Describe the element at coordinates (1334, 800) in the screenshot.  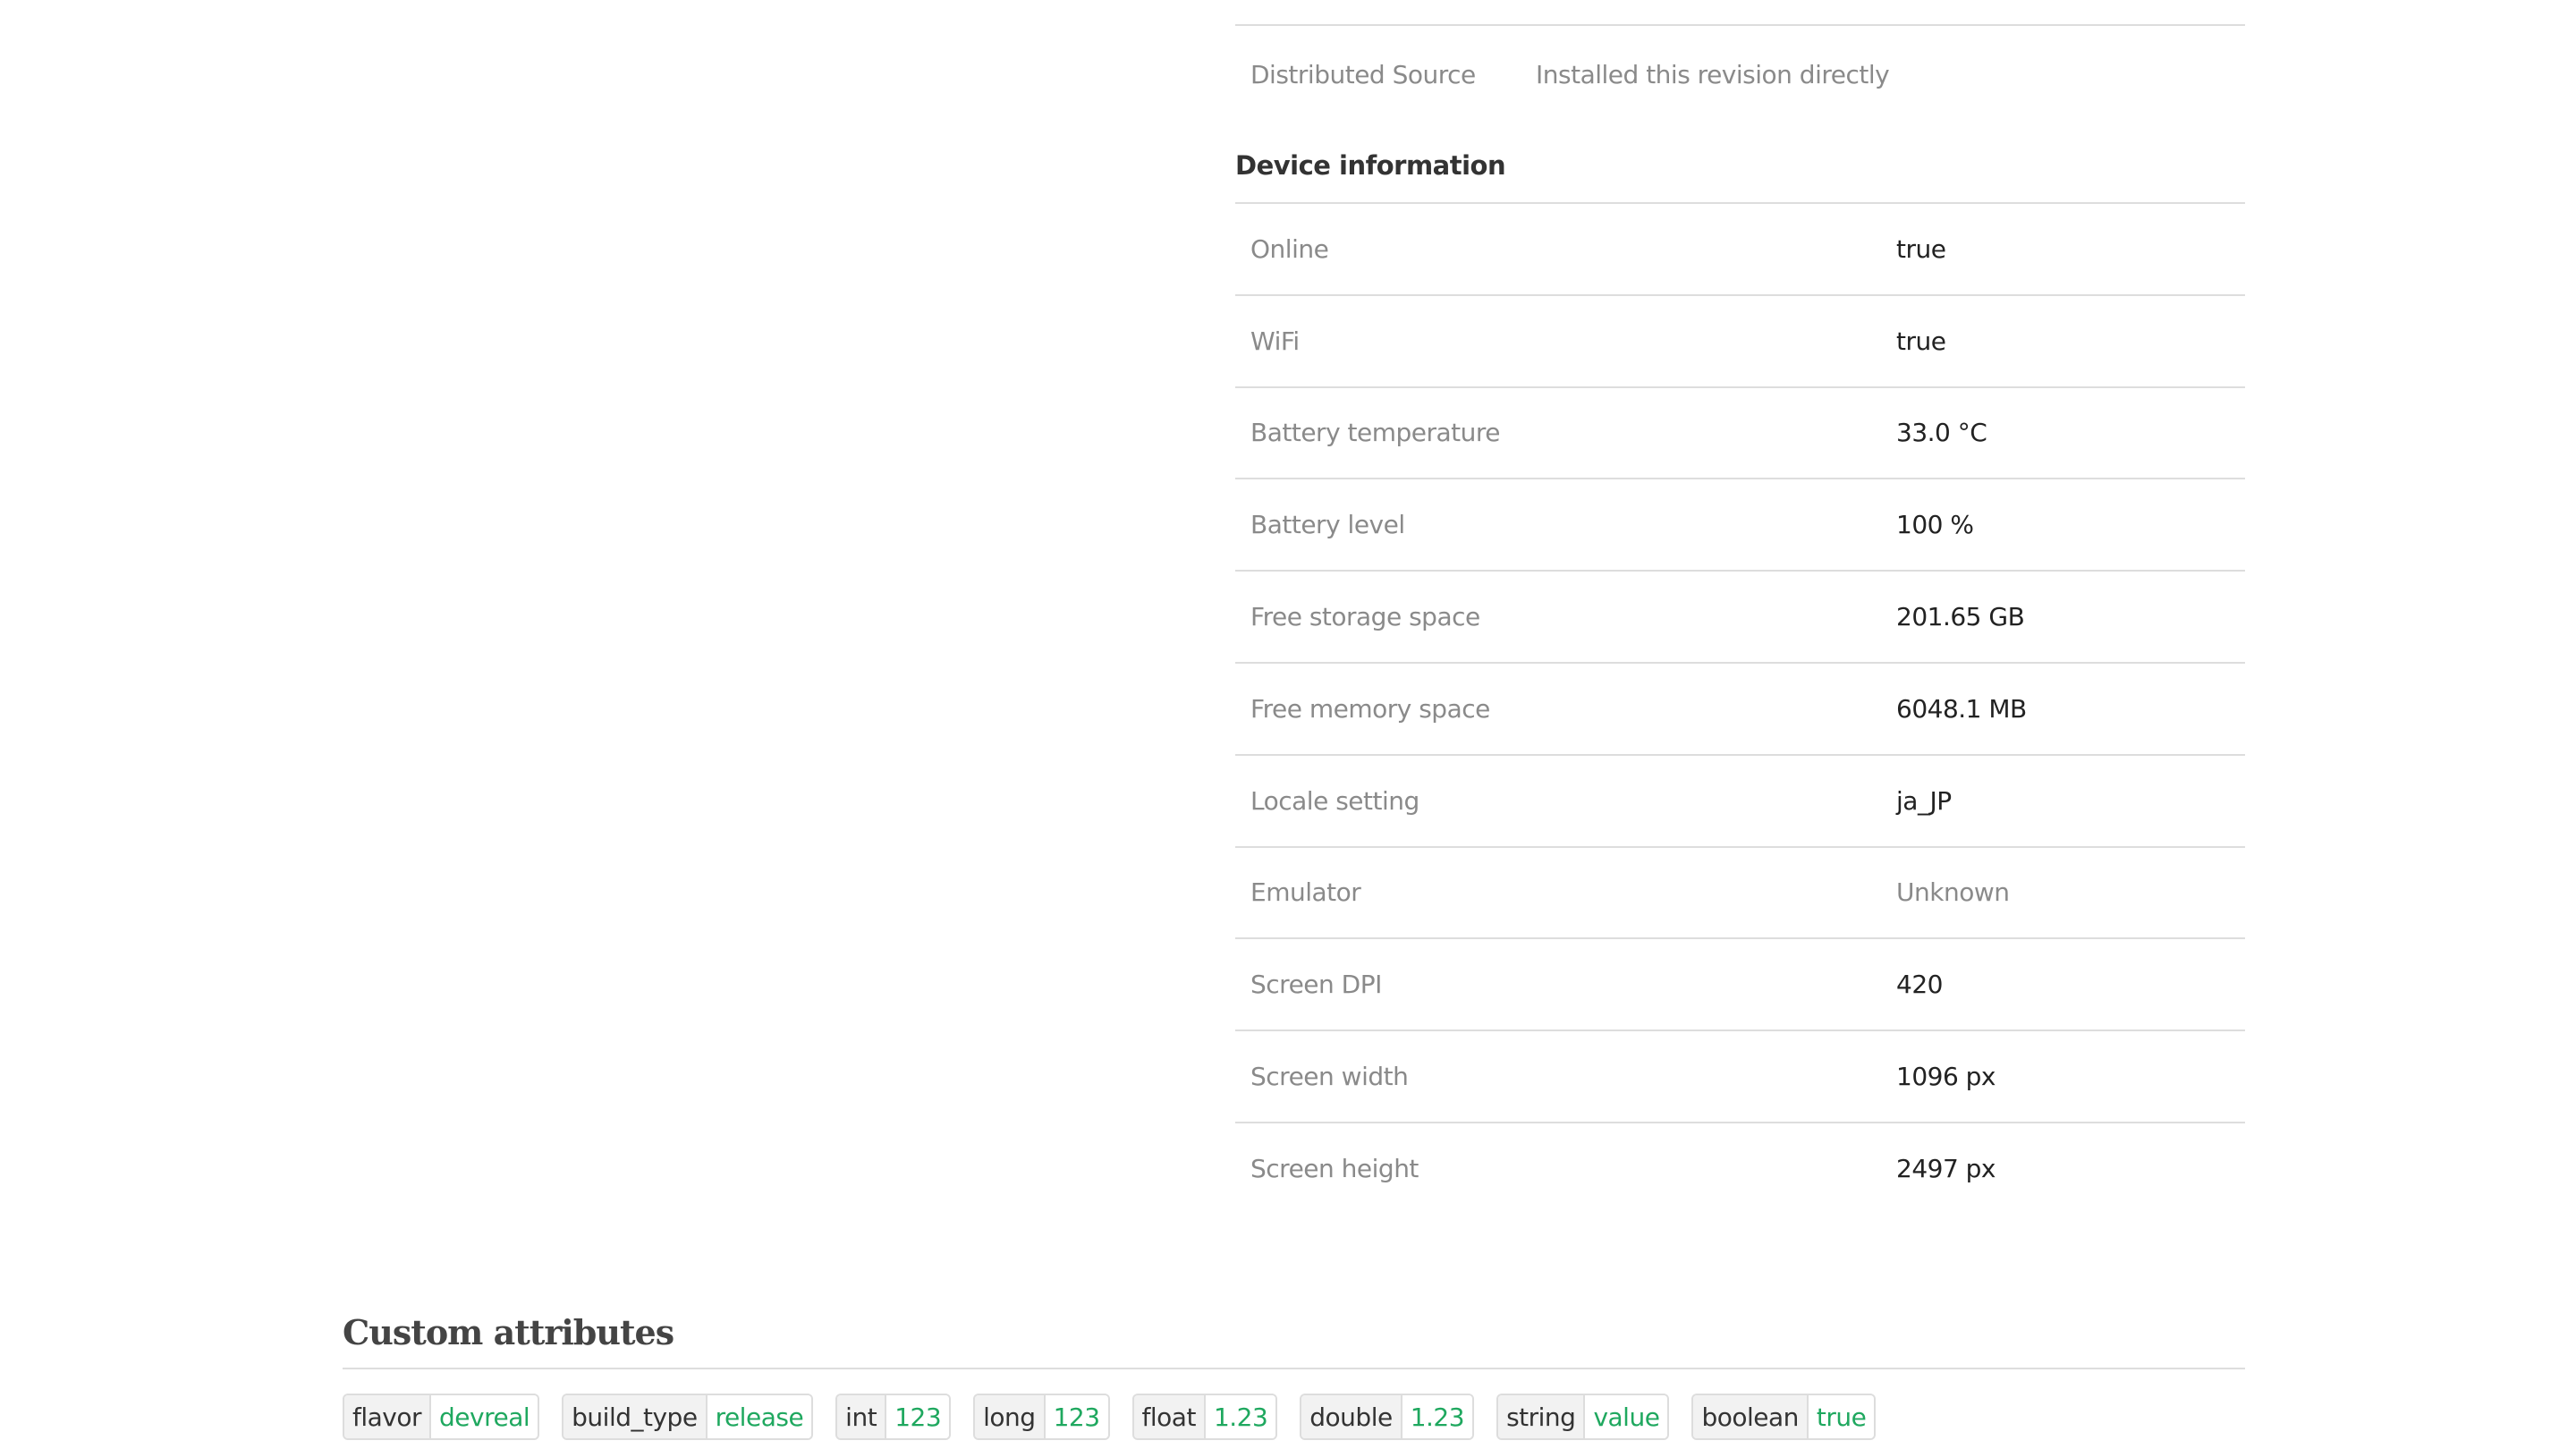
I see `row-label: Locale setting` at that location.